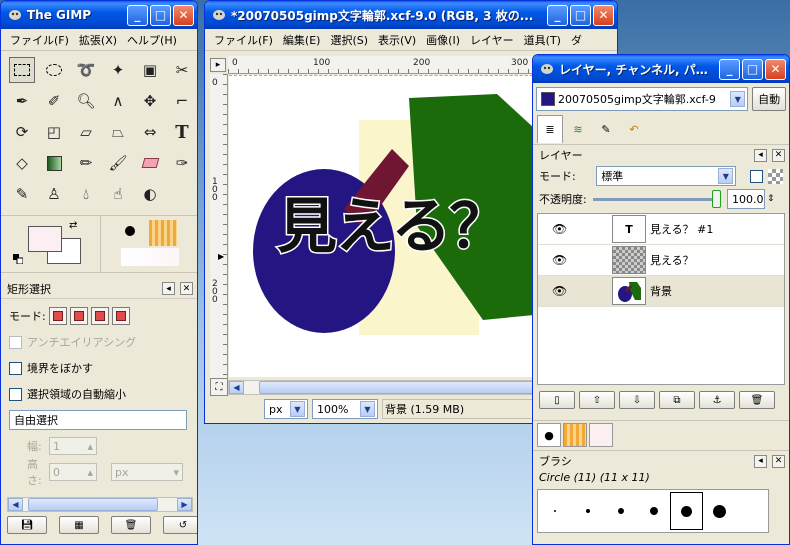  What do you see at coordinates (54, 70) in the screenshot?
I see `ellipse-select-icon` at bounding box center [54, 70].